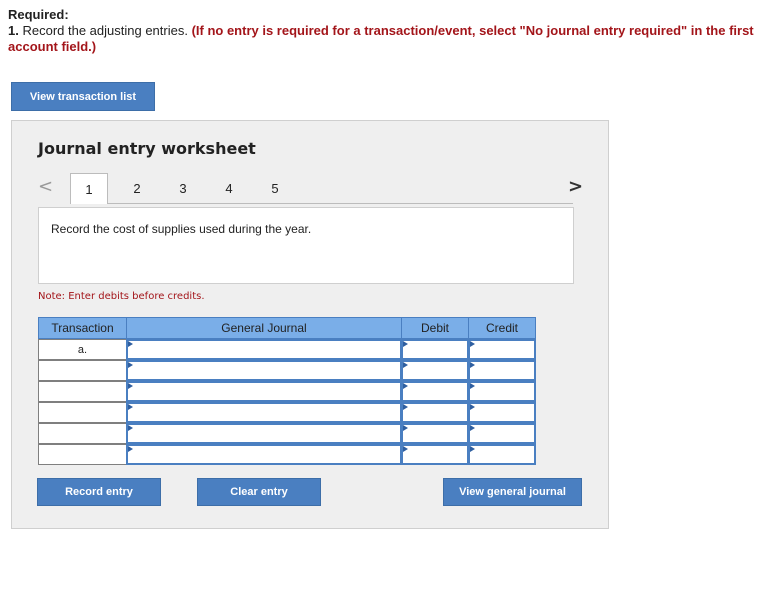  What do you see at coordinates (502, 328) in the screenshot?
I see `header-credit: Credit` at bounding box center [502, 328].